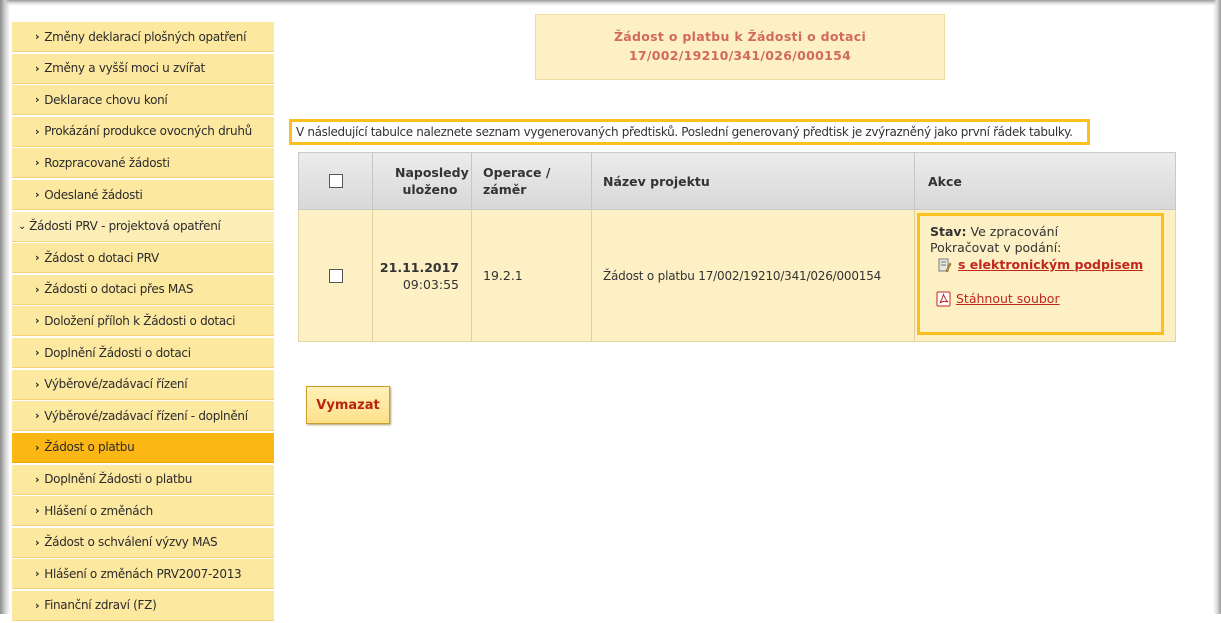 This screenshot has width=1221, height=623. I want to click on sign-electronically-link: s elektronickým podpisem, so click(1050, 265).